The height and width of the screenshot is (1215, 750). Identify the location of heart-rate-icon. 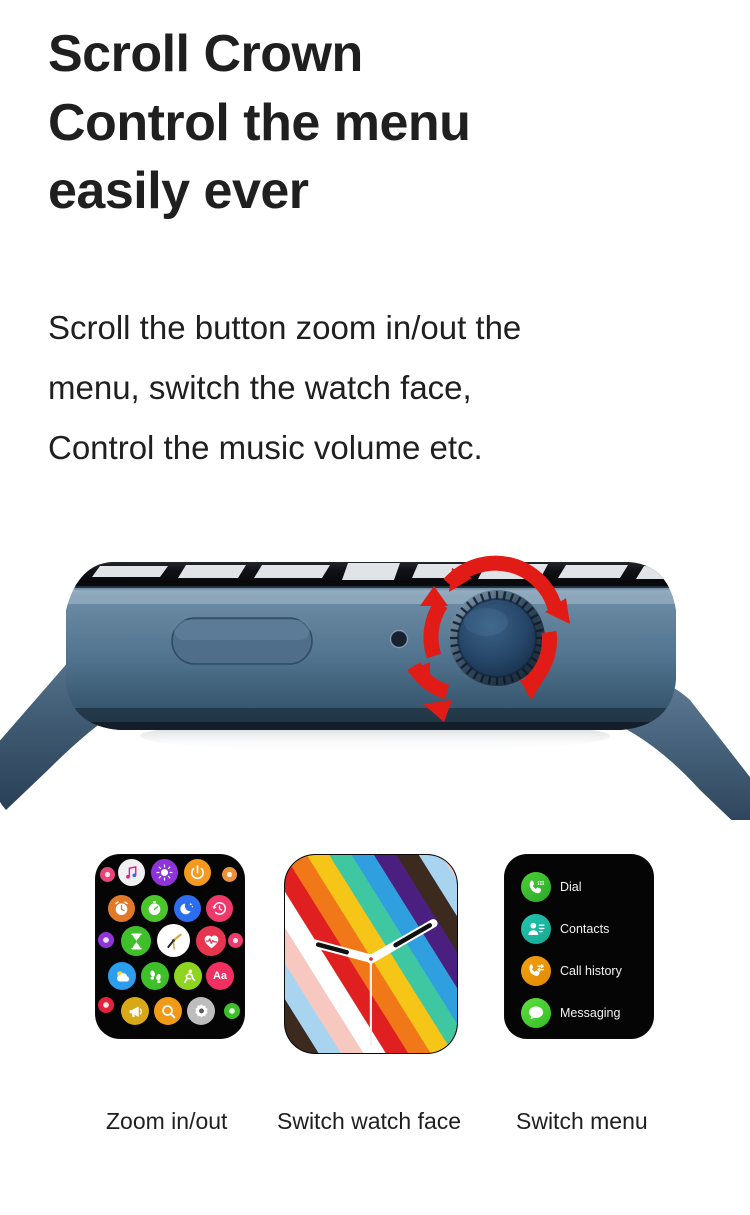
(211, 941).